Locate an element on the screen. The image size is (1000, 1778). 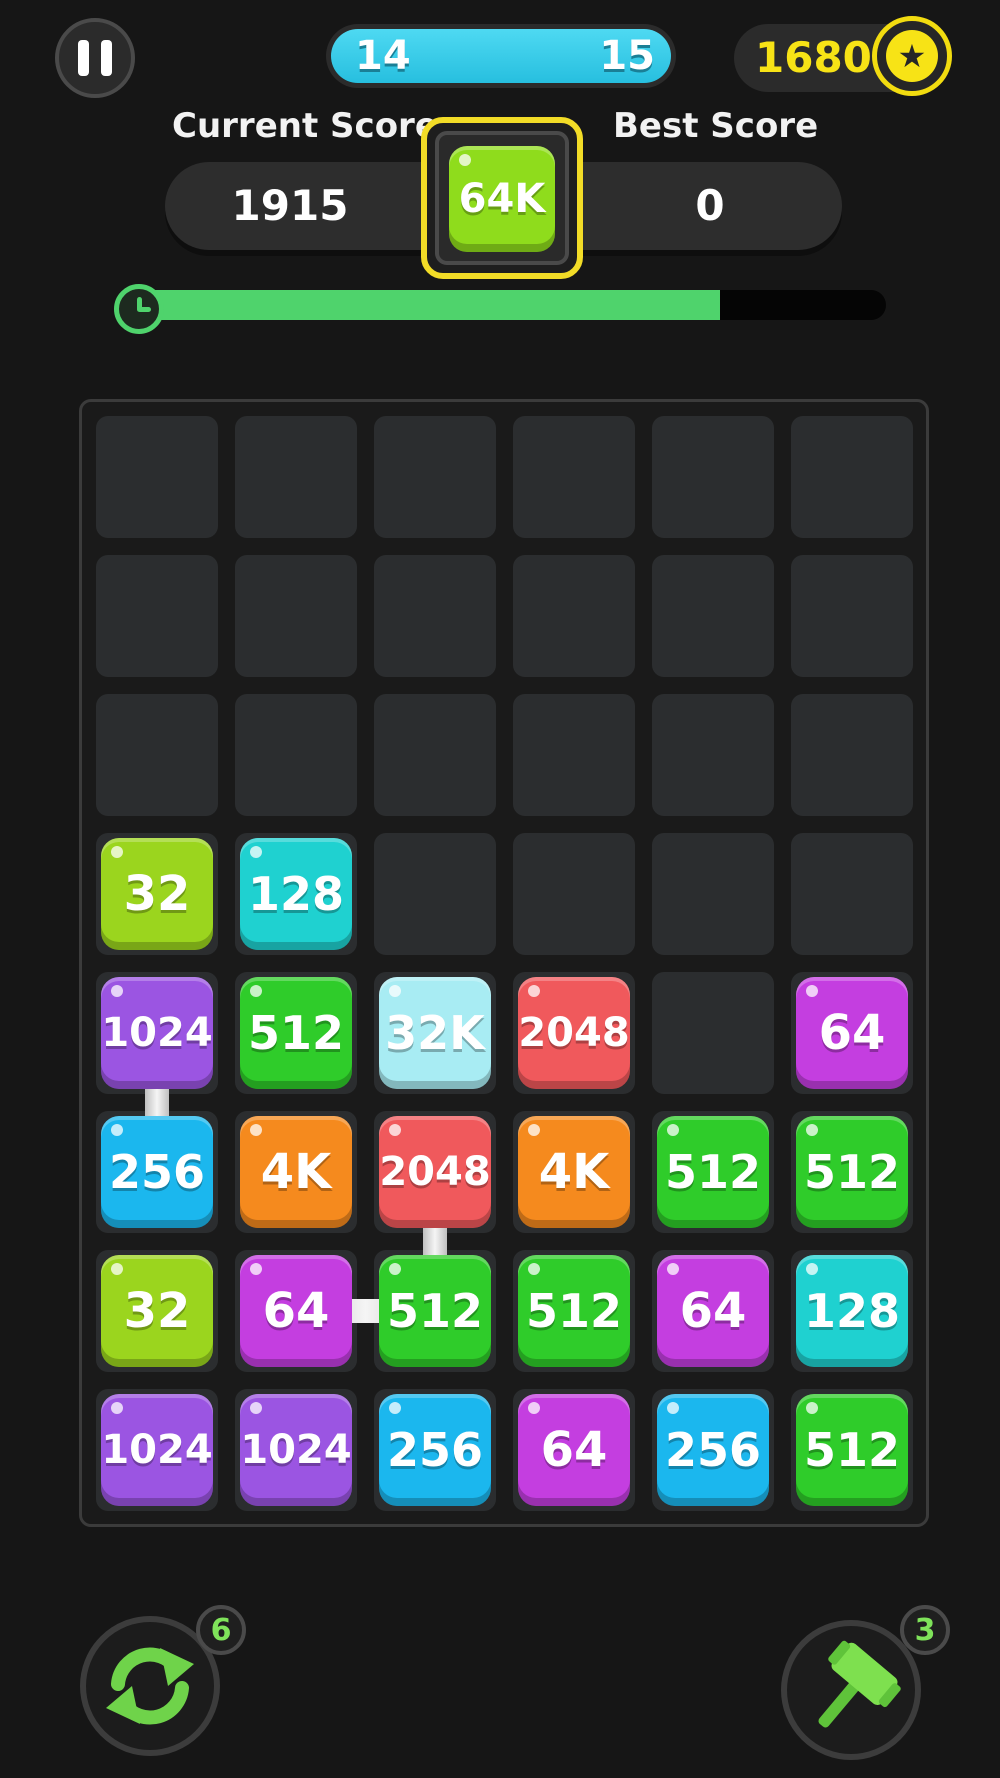
pause-button is located at coordinates (95, 58).